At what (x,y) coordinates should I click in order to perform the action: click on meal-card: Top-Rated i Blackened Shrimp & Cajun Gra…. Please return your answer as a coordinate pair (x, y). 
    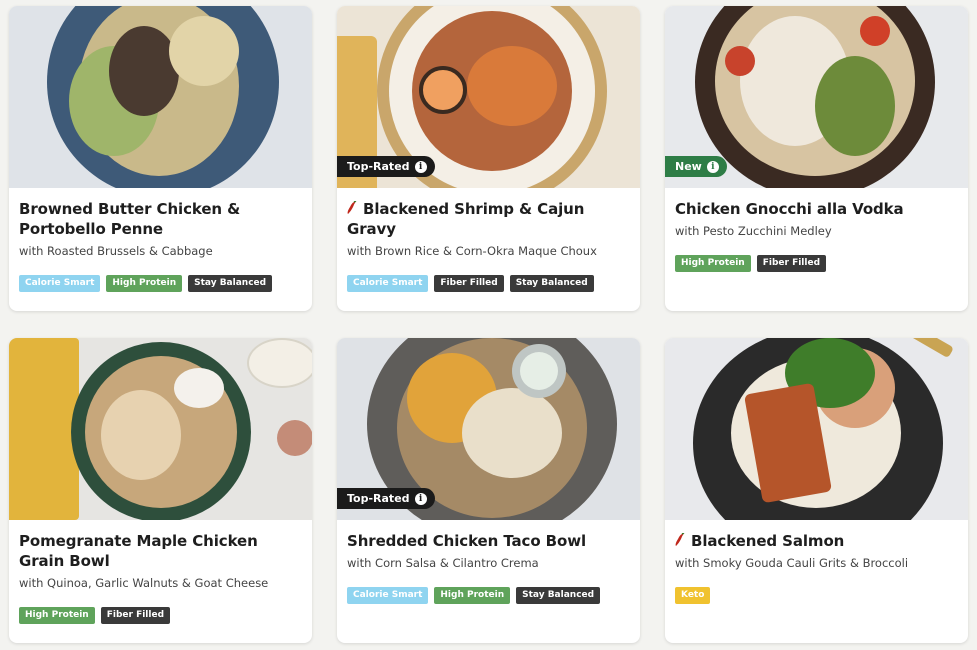
    Looking at the image, I should click on (488, 158).